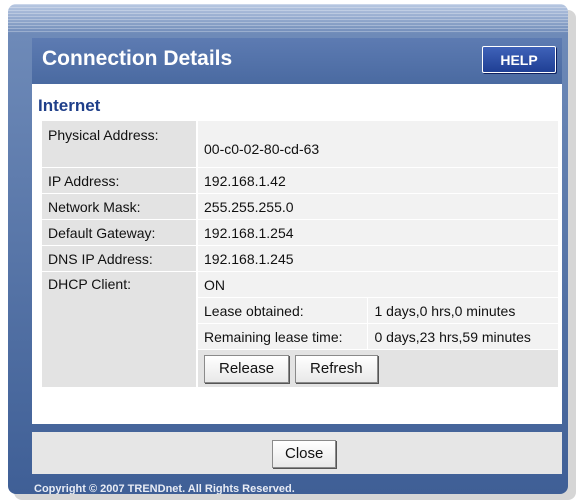 The image size is (580, 503). What do you see at coordinates (283, 336) in the screenshot?
I see `remaining-lease-label: Remaining lease time:` at bounding box center [283, 336].